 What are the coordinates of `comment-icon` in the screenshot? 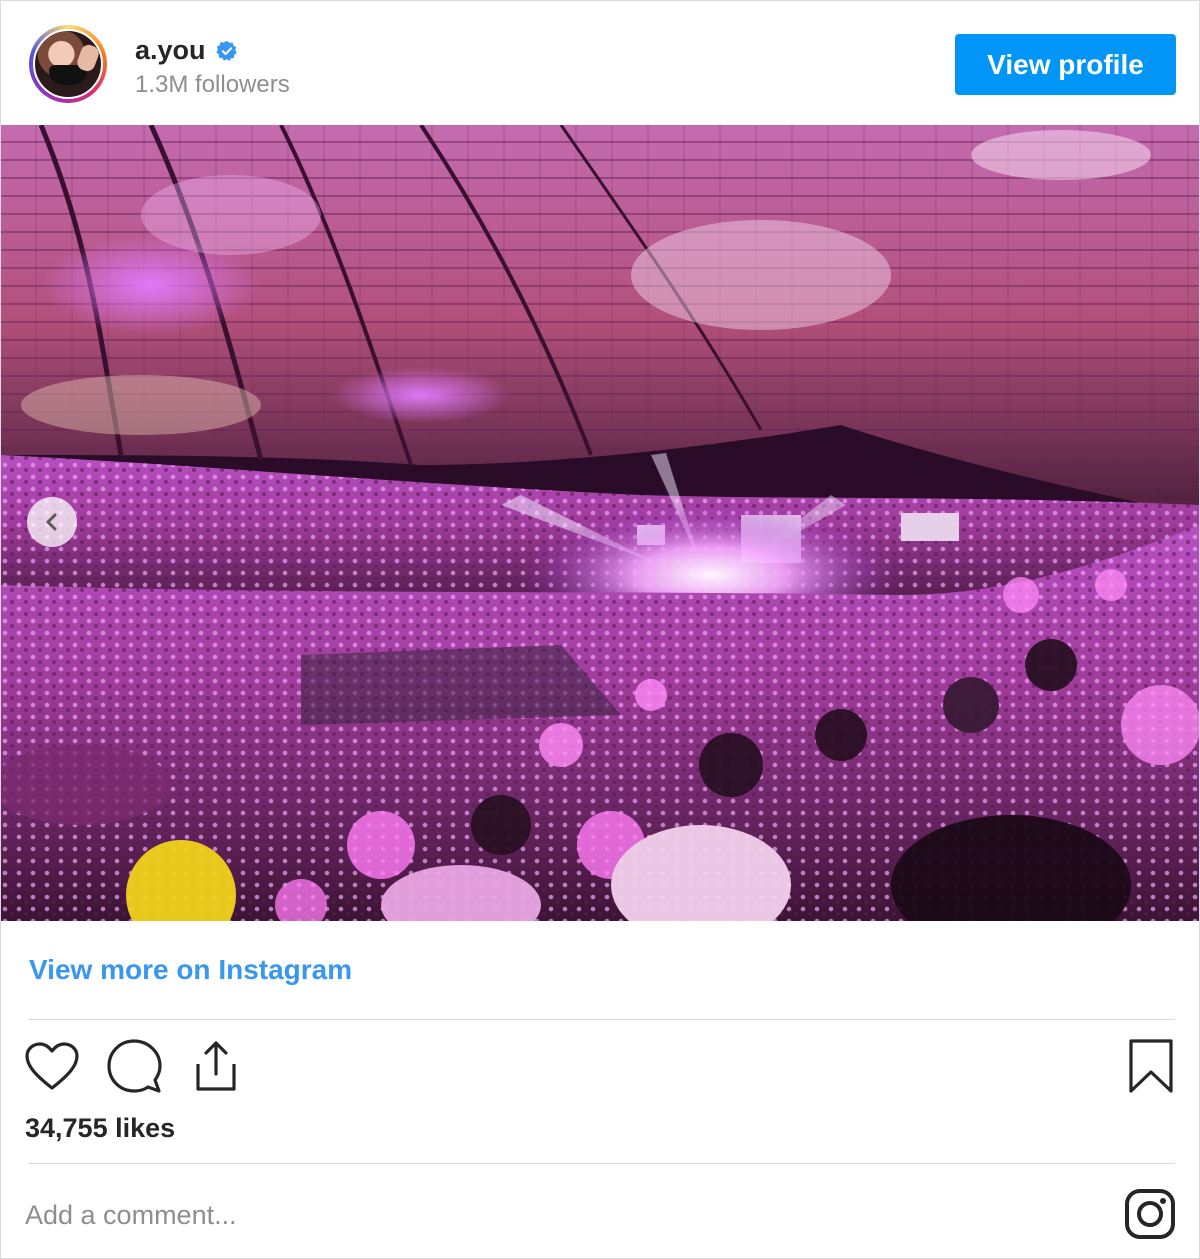 It's located at (134, 1066).